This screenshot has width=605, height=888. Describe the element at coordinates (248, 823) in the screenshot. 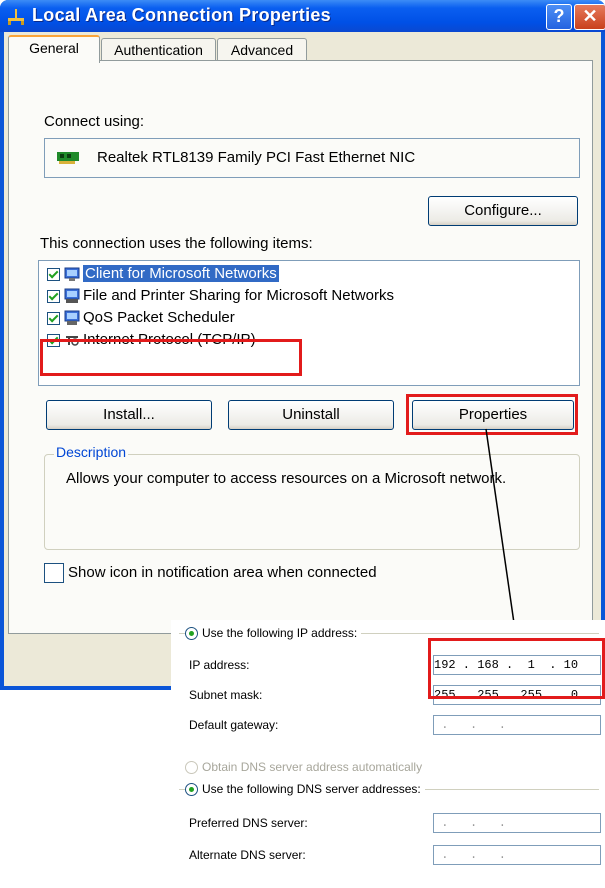

I see `preferred-dns-label: Preferred DNS server:` at that location.